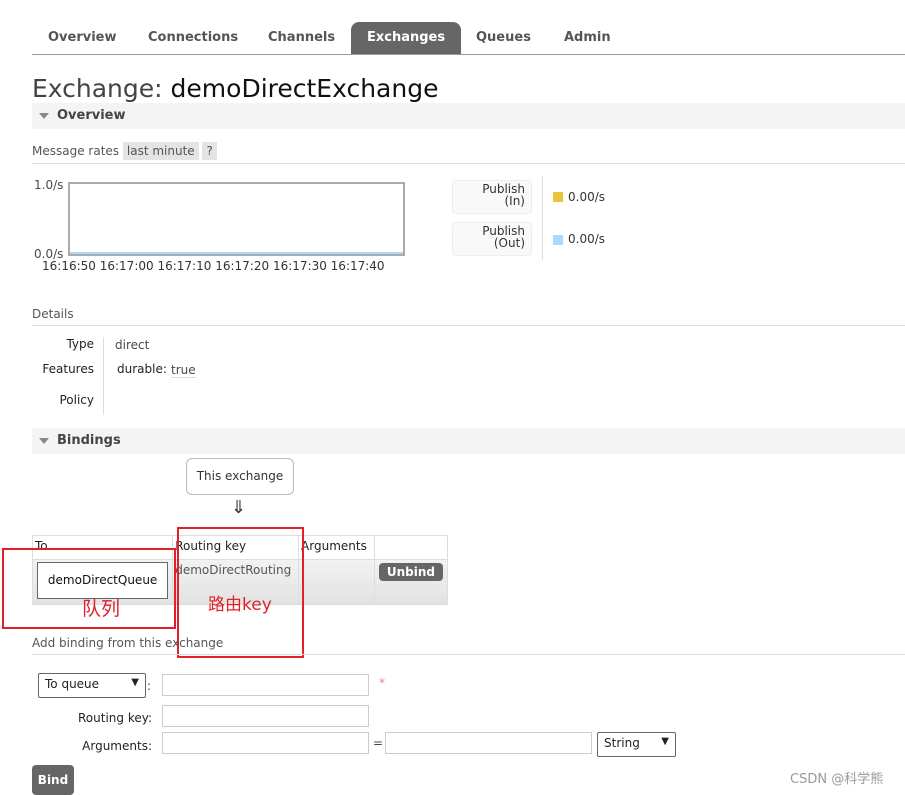 The width and height of the screenshot is (905, 795). I want to click on tab-connections: Connections, so click(193, 38).